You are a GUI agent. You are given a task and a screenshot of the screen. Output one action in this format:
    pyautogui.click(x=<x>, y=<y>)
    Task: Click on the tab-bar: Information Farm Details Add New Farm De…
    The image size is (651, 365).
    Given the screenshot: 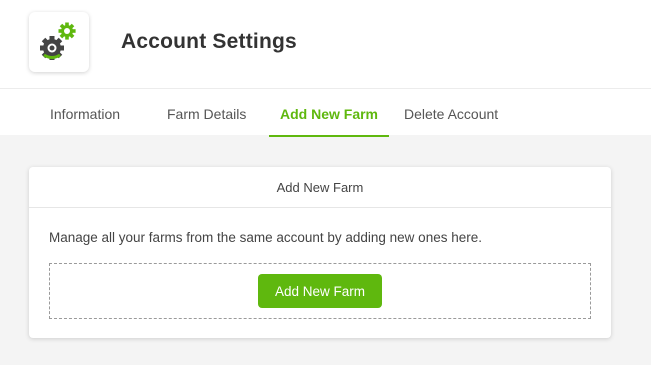 What is the action you would take?
    pyautogui.click(x=325, y=112)
    